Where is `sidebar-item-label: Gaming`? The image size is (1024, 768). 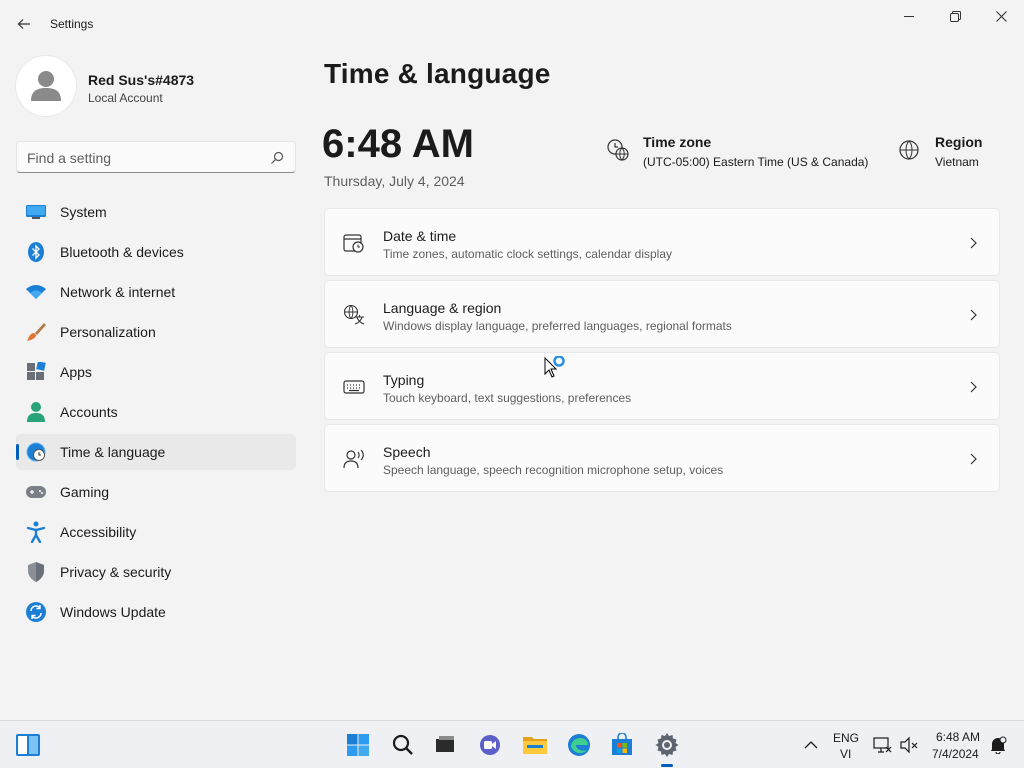 sidebar-item-label: Gaming is located at coordinates (85, 492).